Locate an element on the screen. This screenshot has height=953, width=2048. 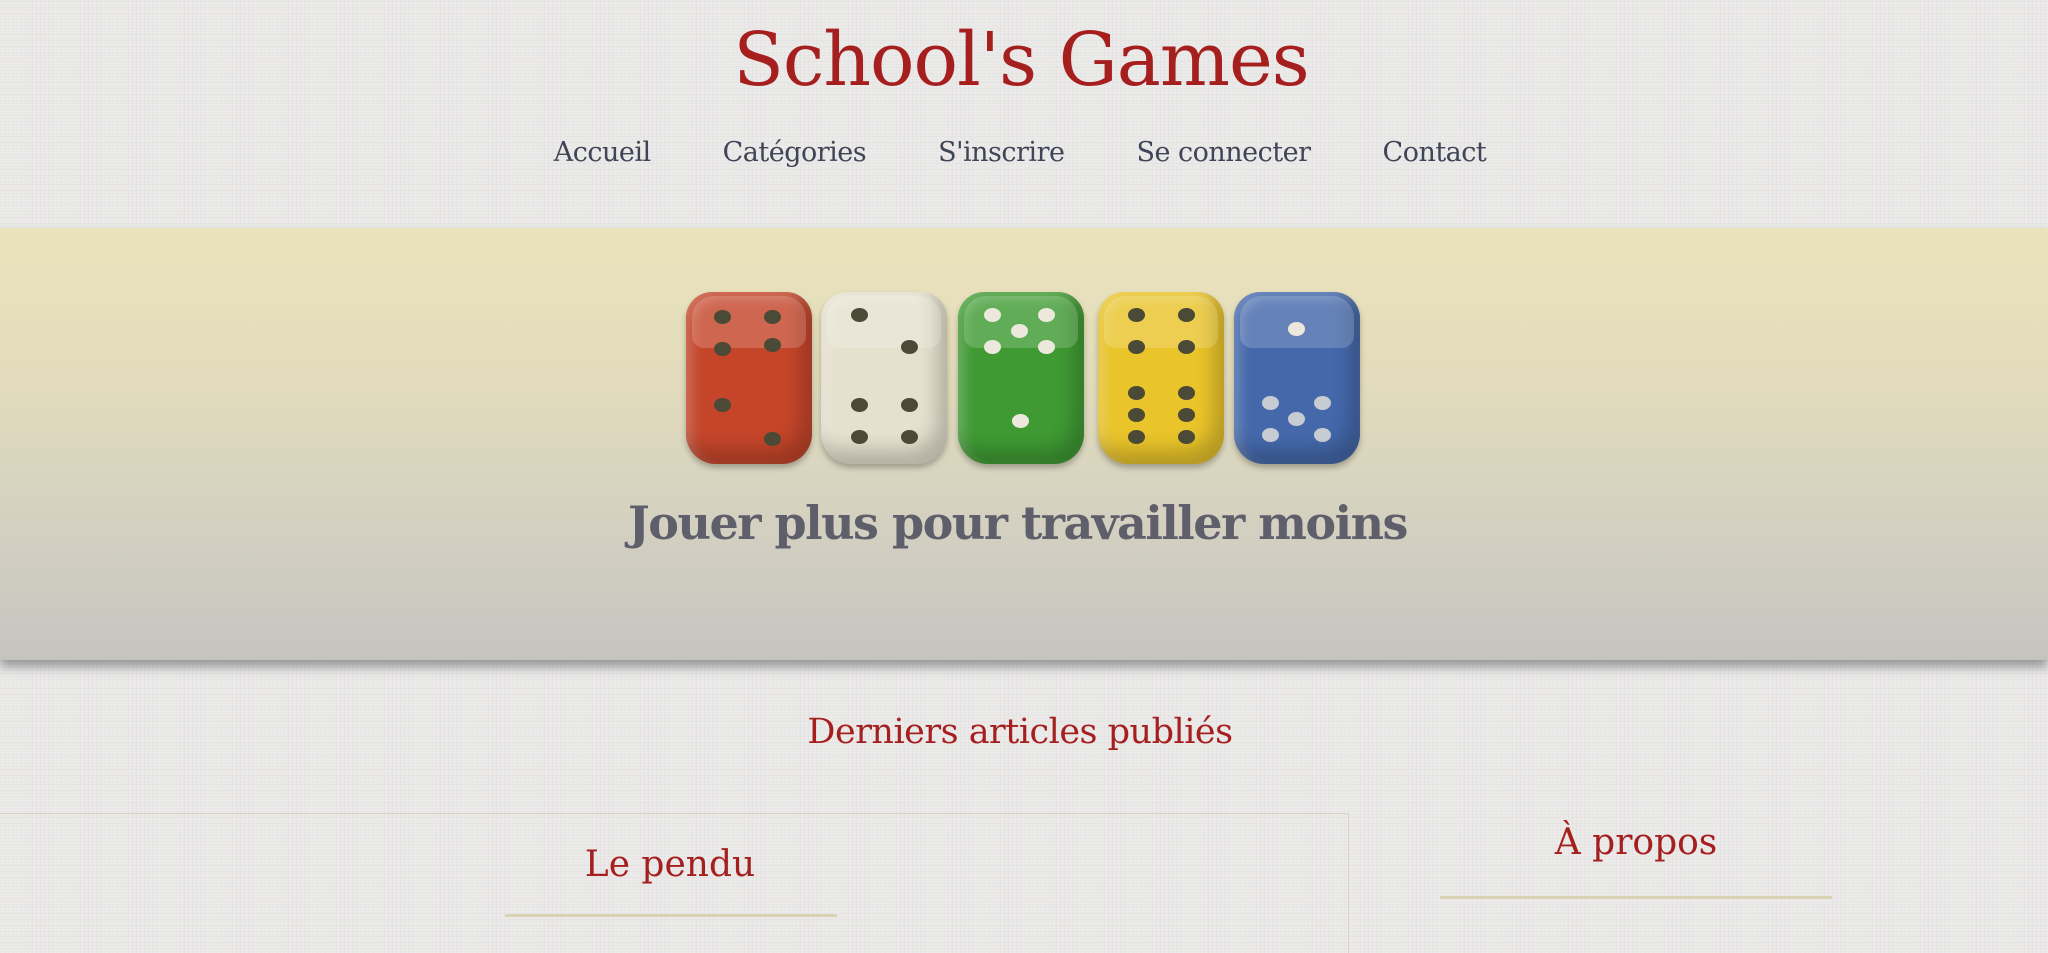
red-die is located at coordinates (749, 378).